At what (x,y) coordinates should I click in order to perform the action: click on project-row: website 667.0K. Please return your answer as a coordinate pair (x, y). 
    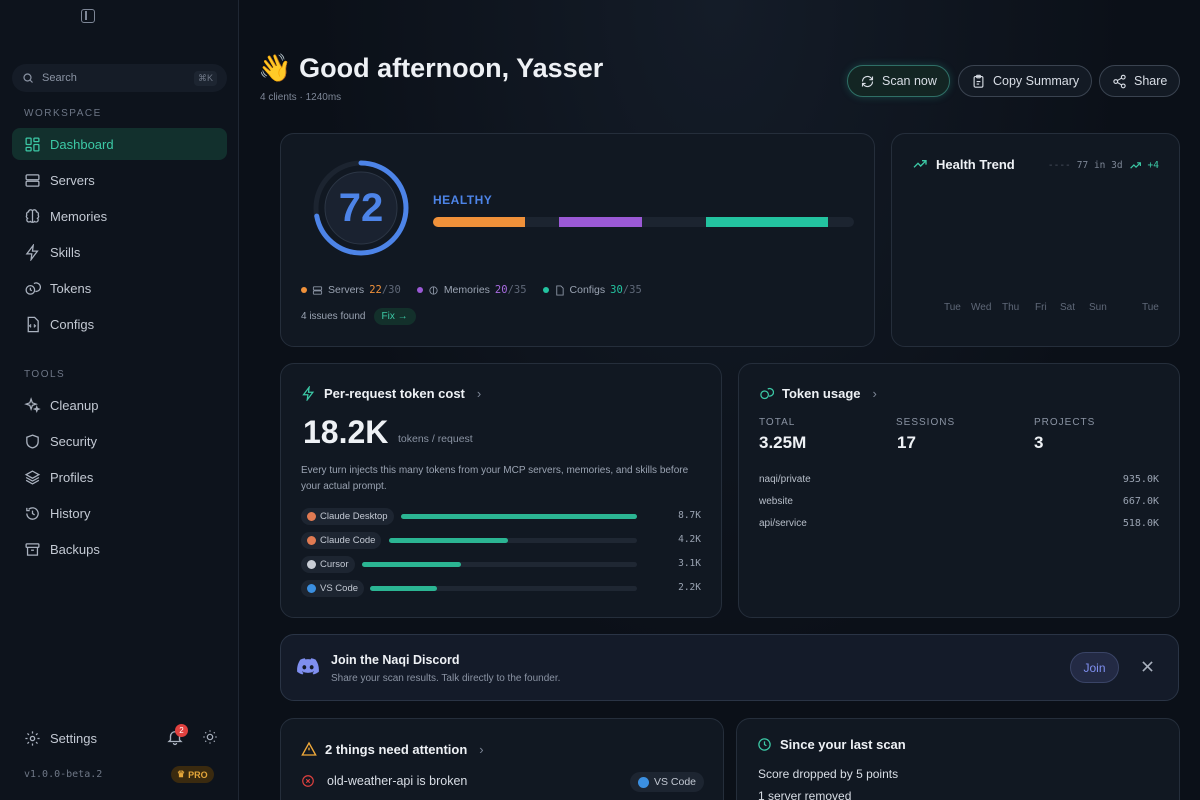
    Looking at the image, I should click on (959, 501).